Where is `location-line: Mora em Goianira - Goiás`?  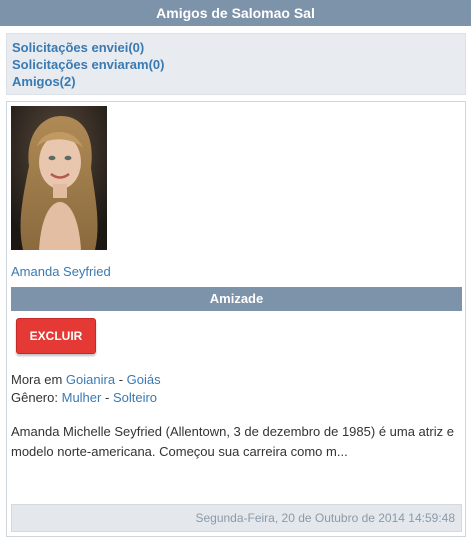 location-line: Mora em Goianira - Goiás is located at coordinates (86, 379).